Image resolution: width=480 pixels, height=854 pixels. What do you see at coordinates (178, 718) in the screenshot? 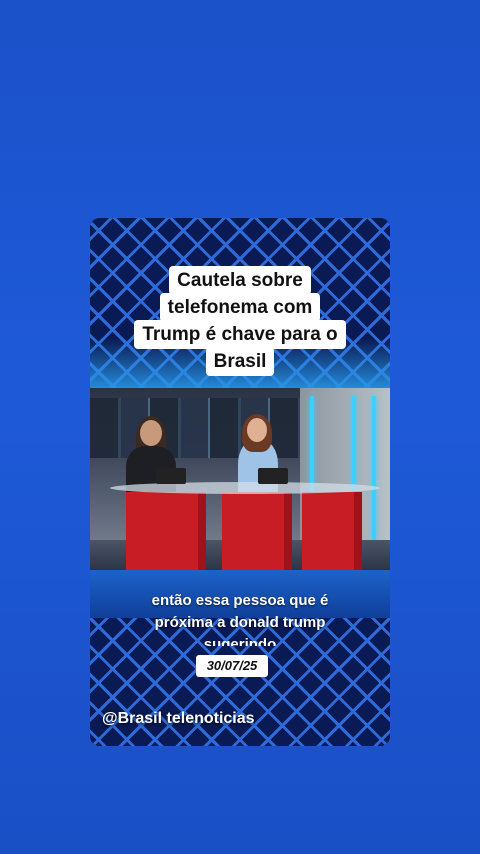
I see `channel-watermark: @Brasil telenoticias` at bounding box center [178, 718].